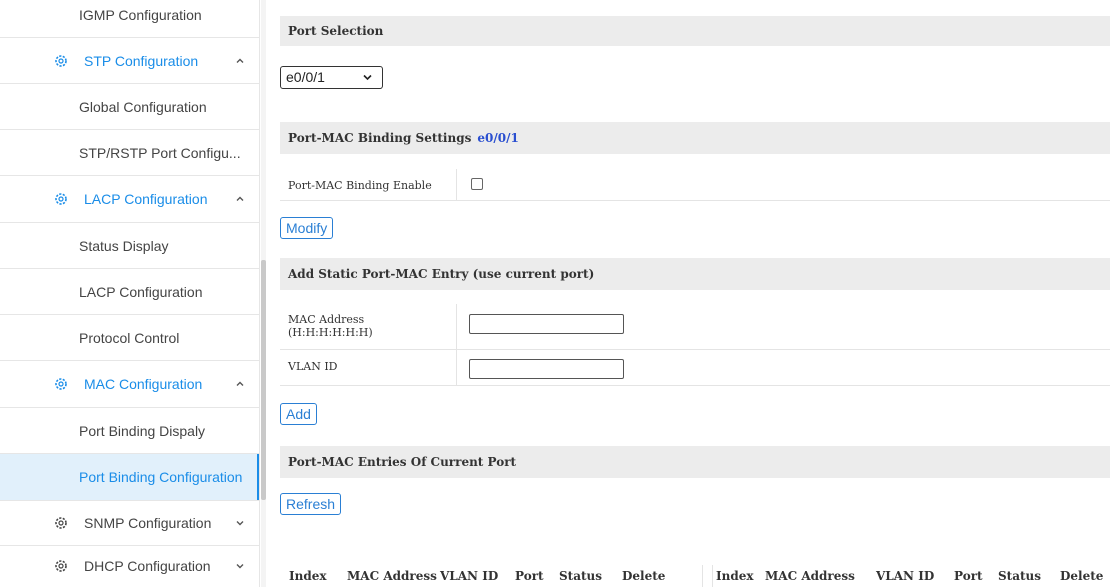 The height and width of the screenshot is (587, 1110). I want to click on mac-address-input, so click(546, 324).